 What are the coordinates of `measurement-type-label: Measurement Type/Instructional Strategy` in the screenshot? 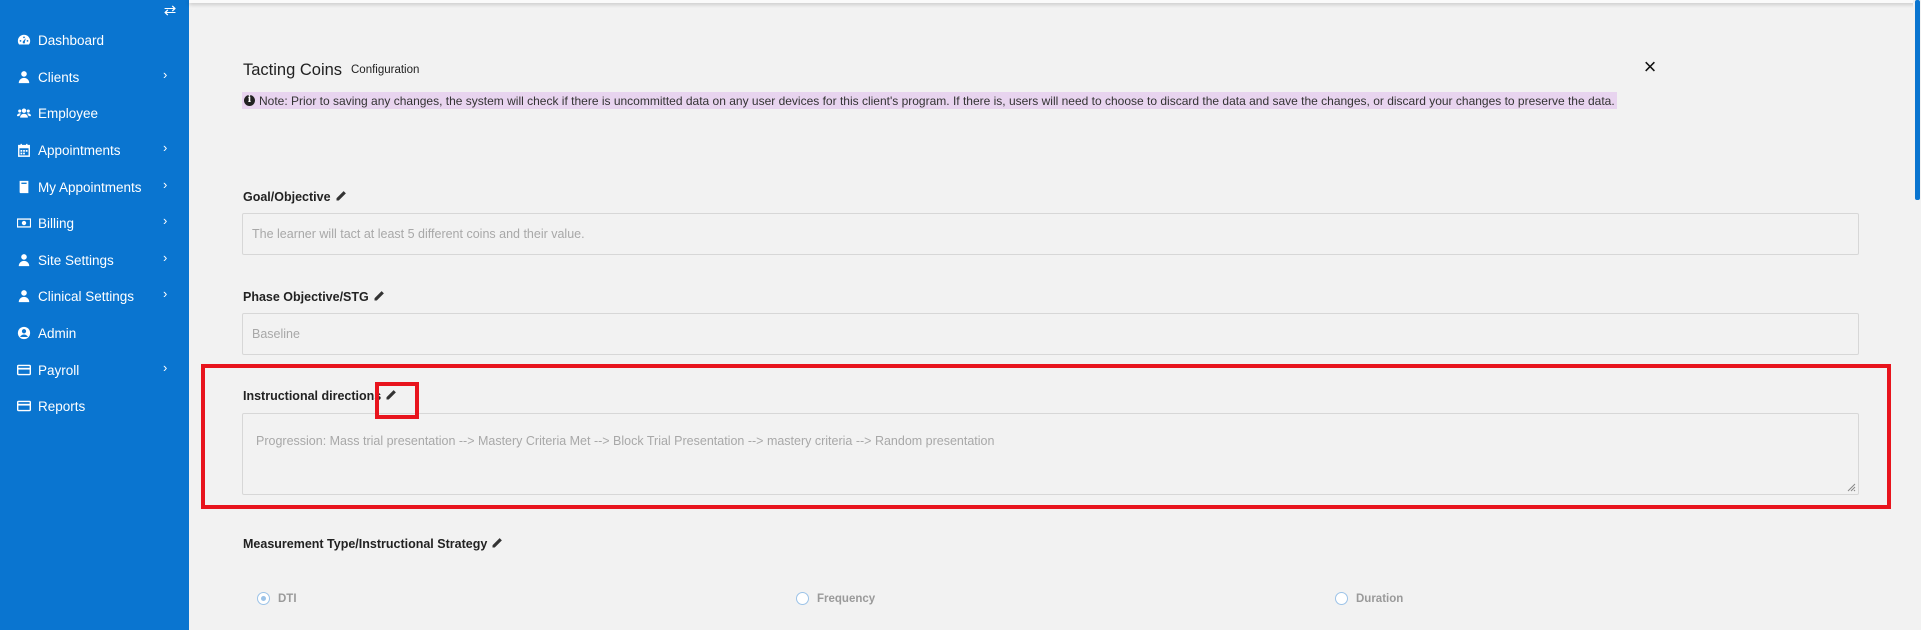 It's located at (373, 544).